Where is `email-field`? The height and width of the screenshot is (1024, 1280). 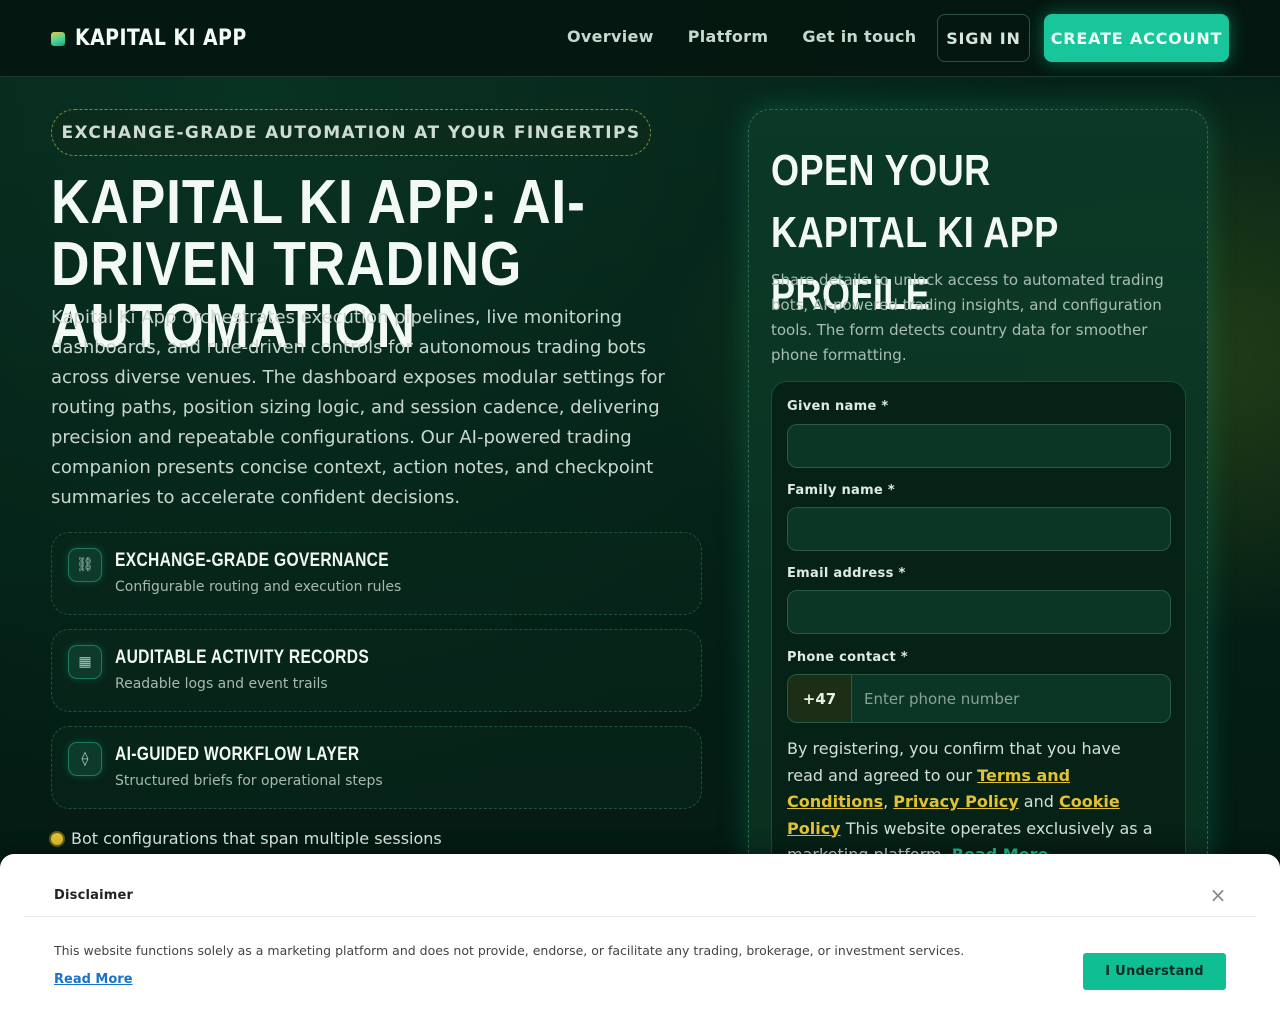
email-field is located at coordinates (979, 612).